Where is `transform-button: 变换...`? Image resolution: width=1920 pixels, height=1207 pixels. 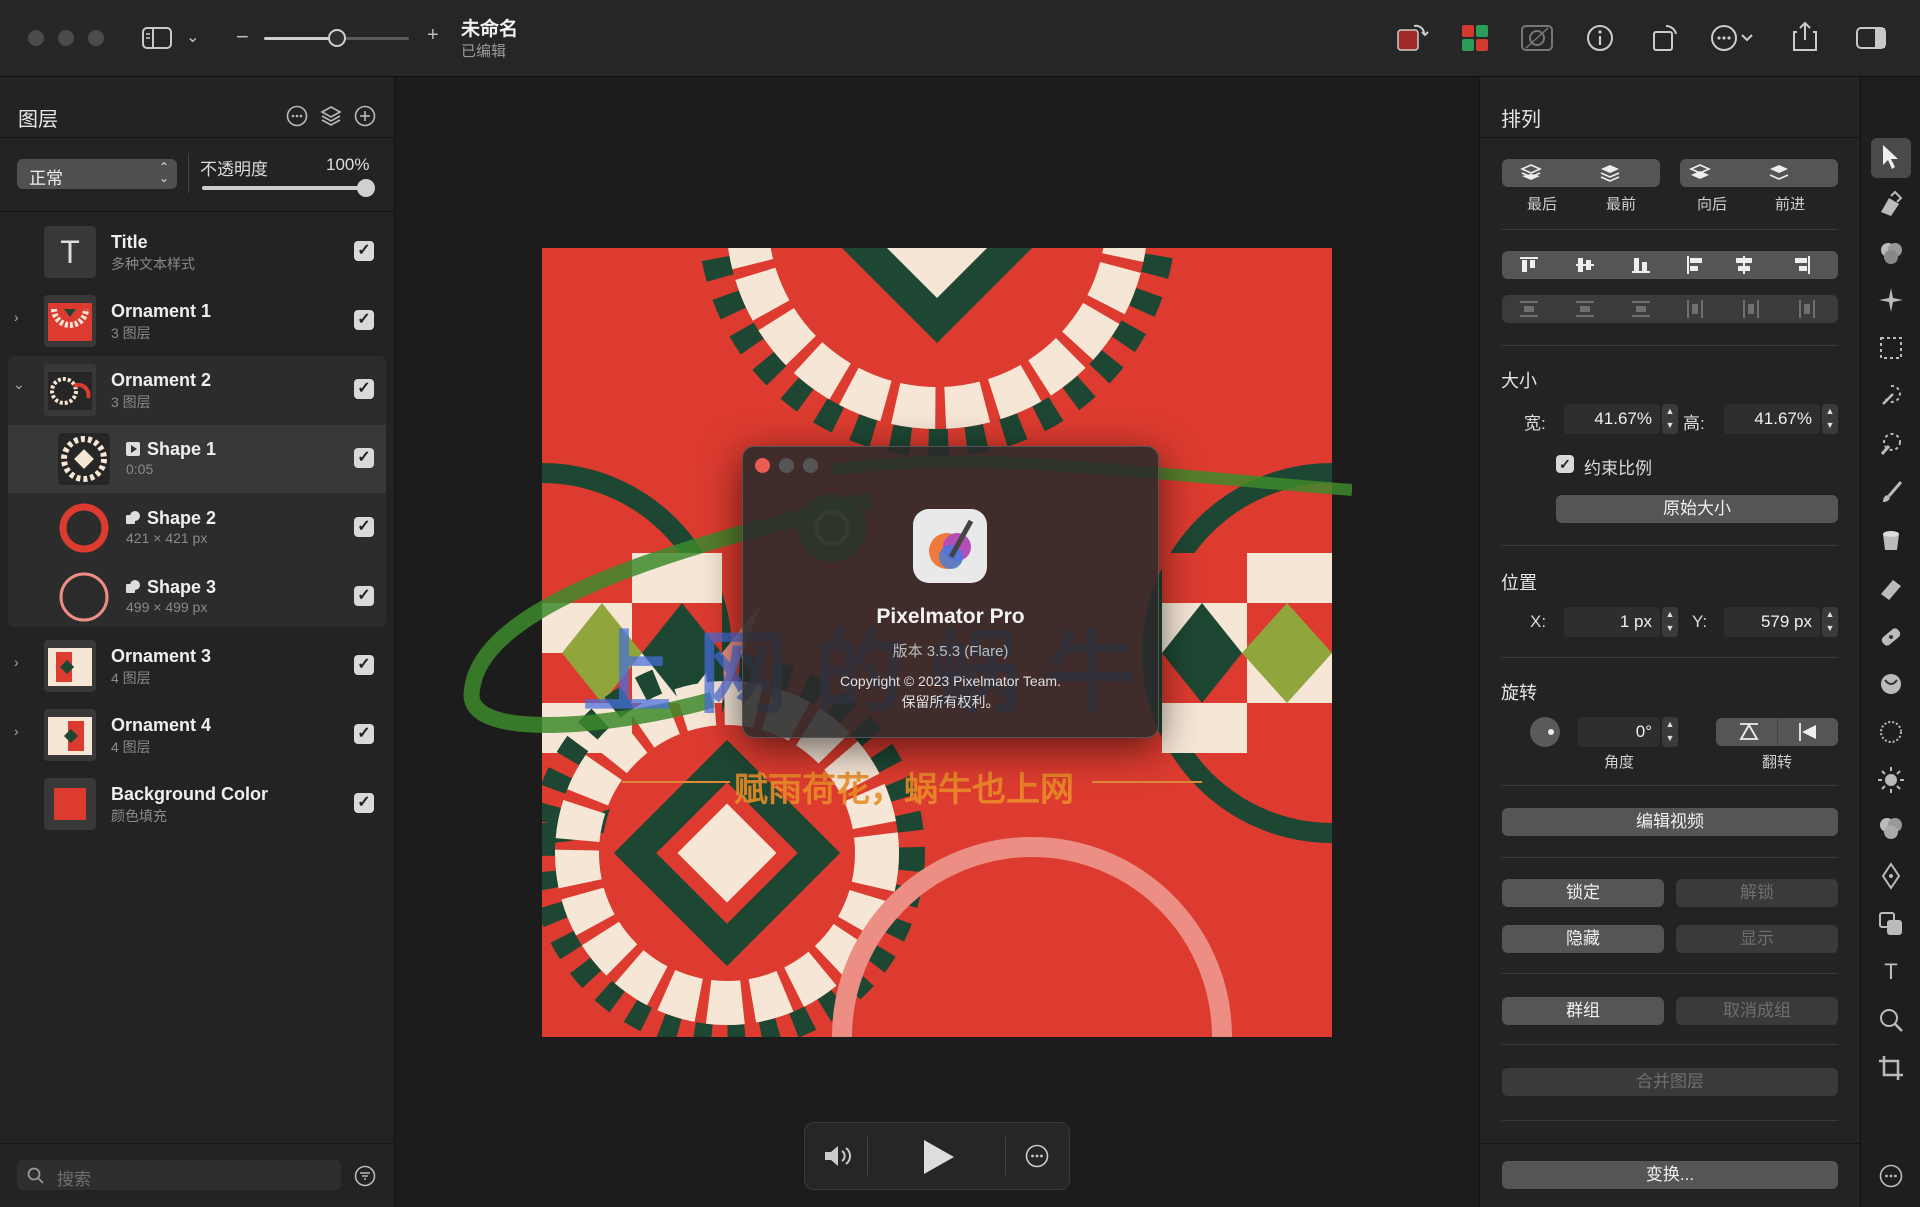 transform-button: 变换... is located at coordinates (1670, 1175).